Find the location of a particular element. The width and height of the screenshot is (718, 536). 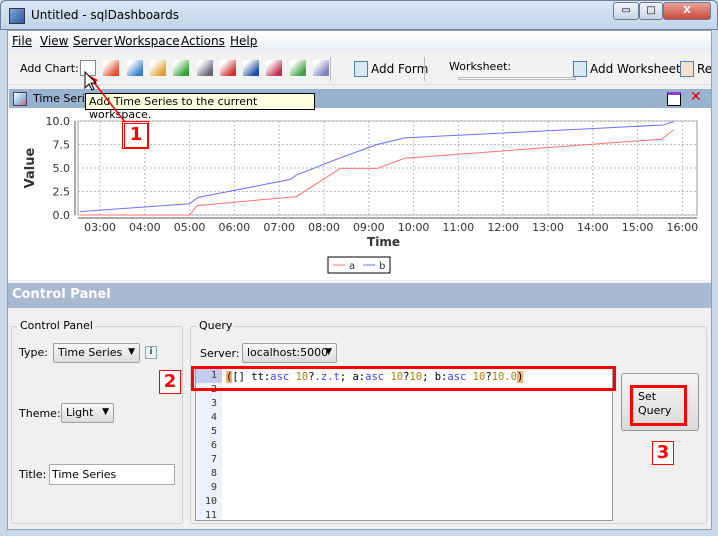

legend-label-b: b is located at coordinates (382, 266).